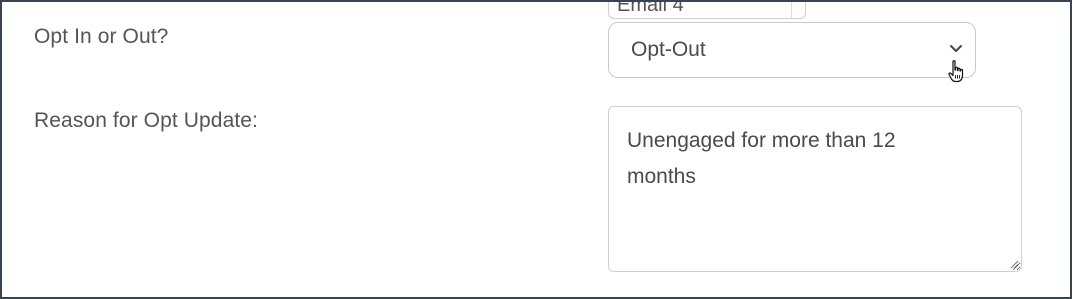  What do you see at coordinates (792, 50) in the screenshot?
I see `opt-in-out-select: Opt-Out` at bounding box center [792, 50].